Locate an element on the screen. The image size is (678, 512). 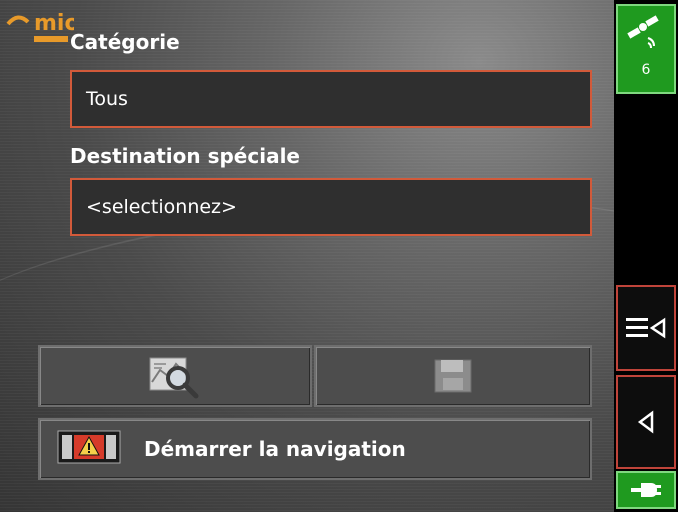
menu-button is located at coordinates (646, 328).